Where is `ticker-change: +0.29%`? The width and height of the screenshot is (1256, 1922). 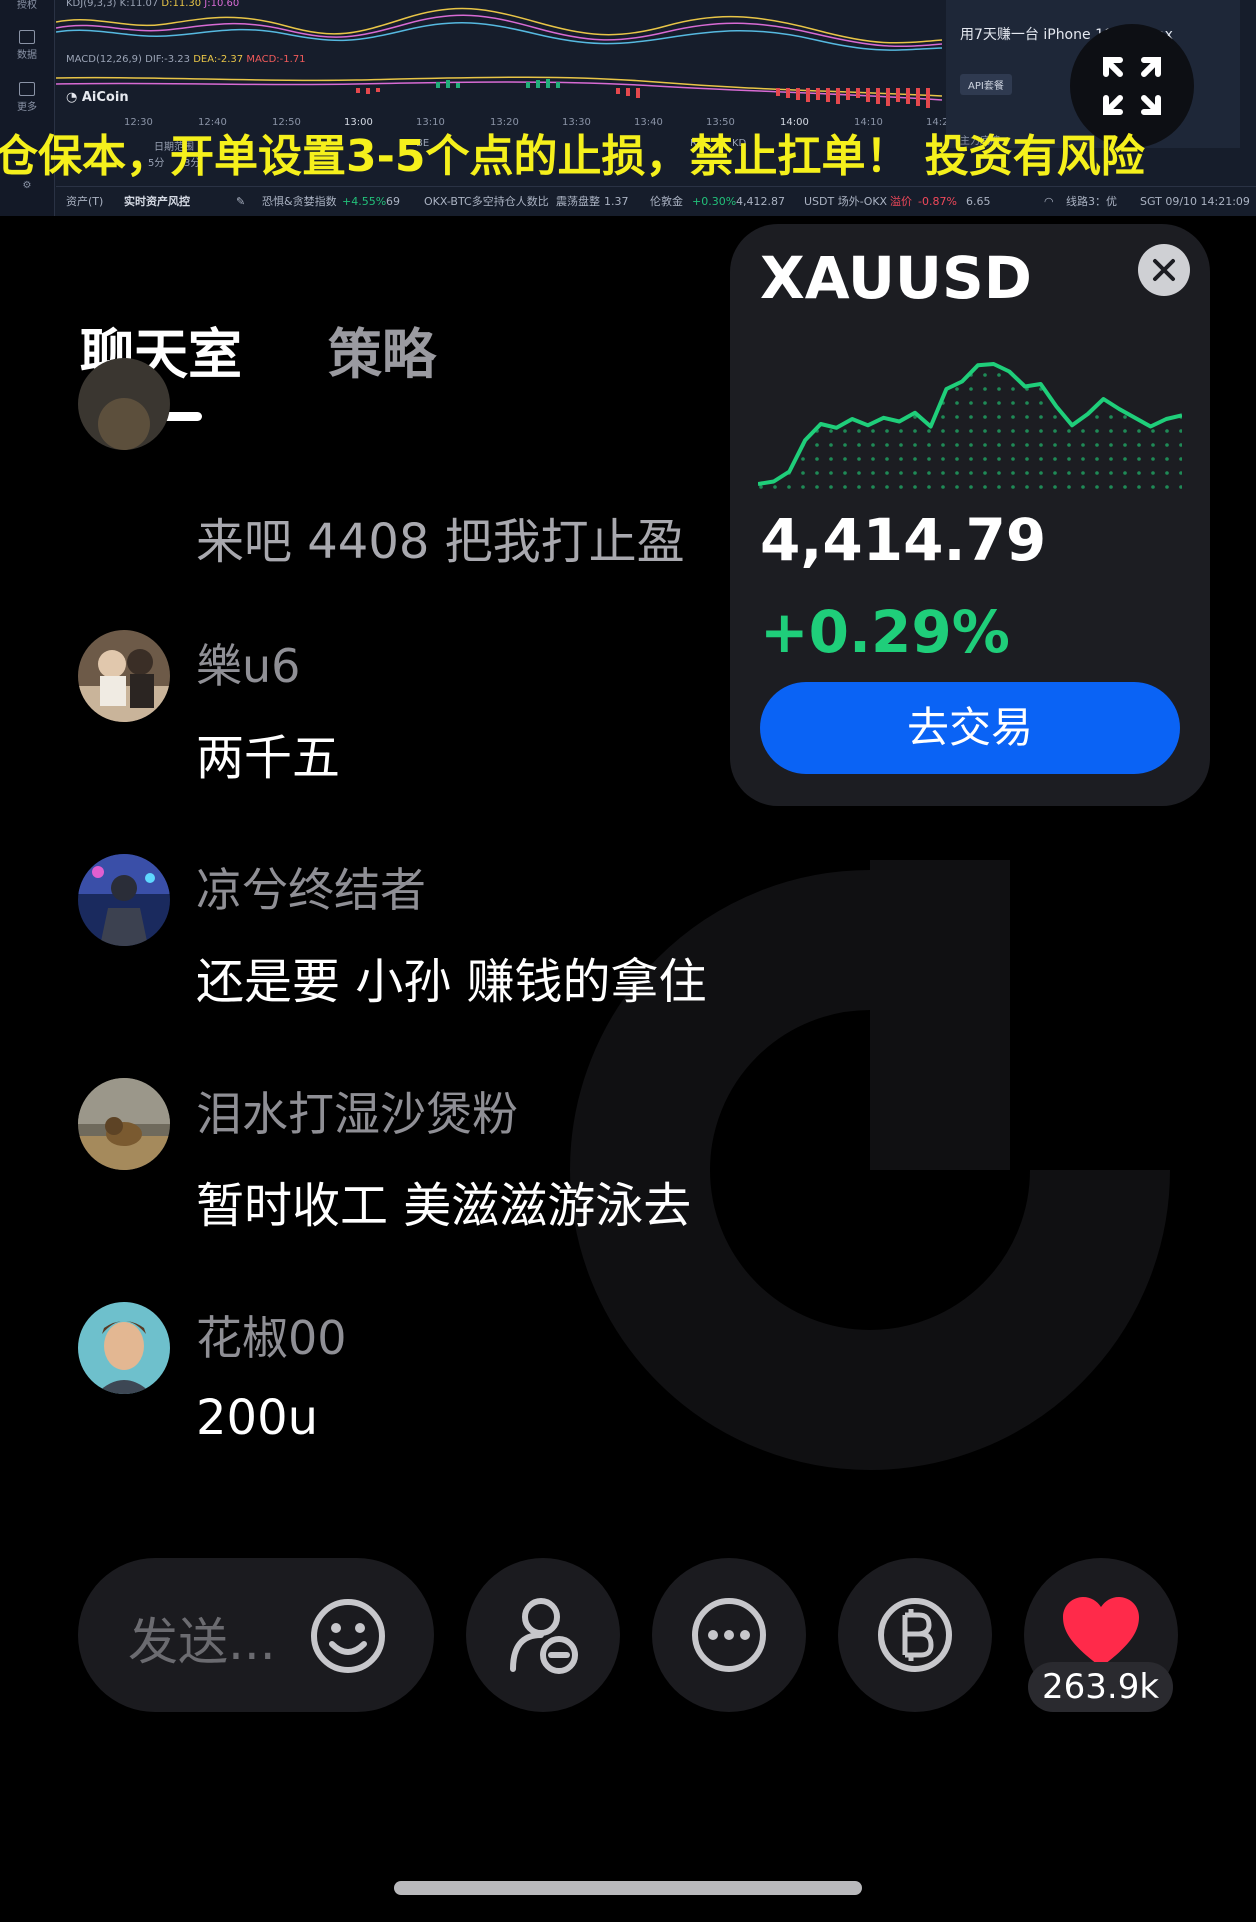 ticker-change: +0.29% is located at coordinates (885, 632).